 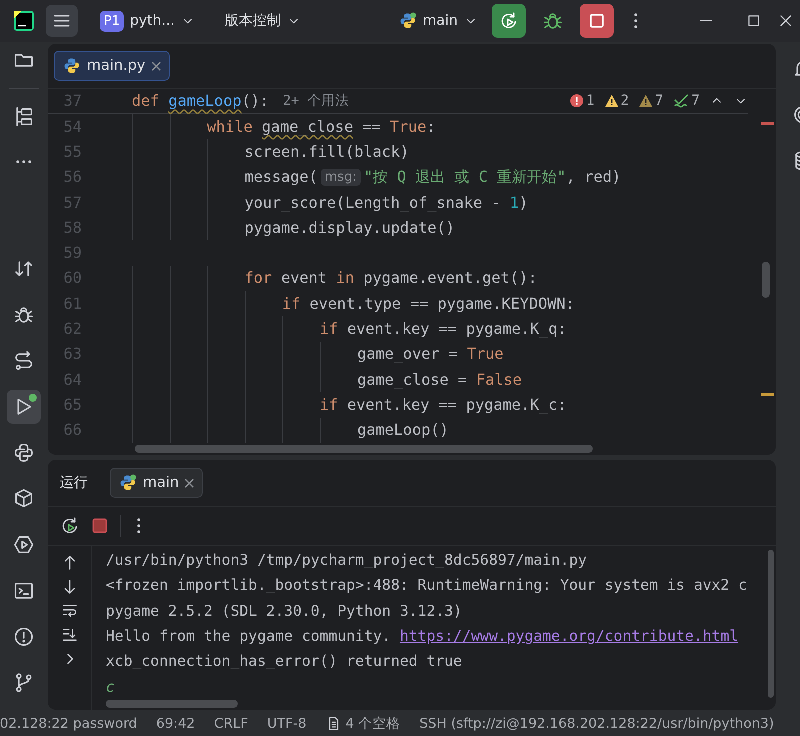 What do you see at coordinates (69, 635) in the screenshot?
I see `scroll-to-end-icon` at bounding box center [69, 635].